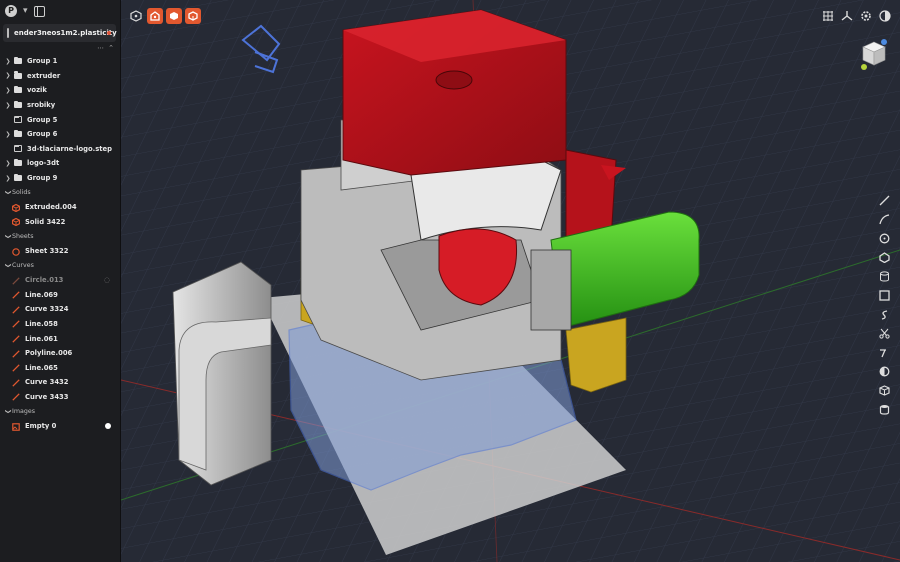 This screenshot has height=562, width=900. Describe the element at coordinates (25, 11) in the screenshot. I see `chevron-down-icon: ▾` at that location.